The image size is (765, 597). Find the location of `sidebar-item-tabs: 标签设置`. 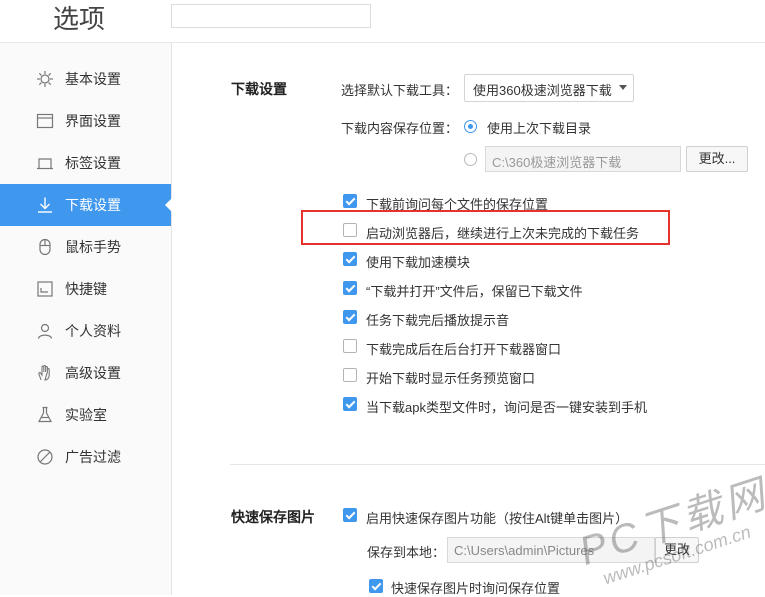

sidebar-item-tabs: 标签设置 is located at coordinates (85, 163).